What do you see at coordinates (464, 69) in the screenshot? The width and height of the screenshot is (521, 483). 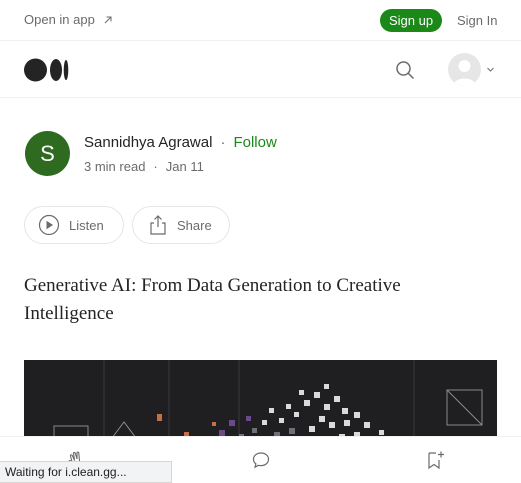 I see `user-avatar-icon` at bounding box center [464, 69].